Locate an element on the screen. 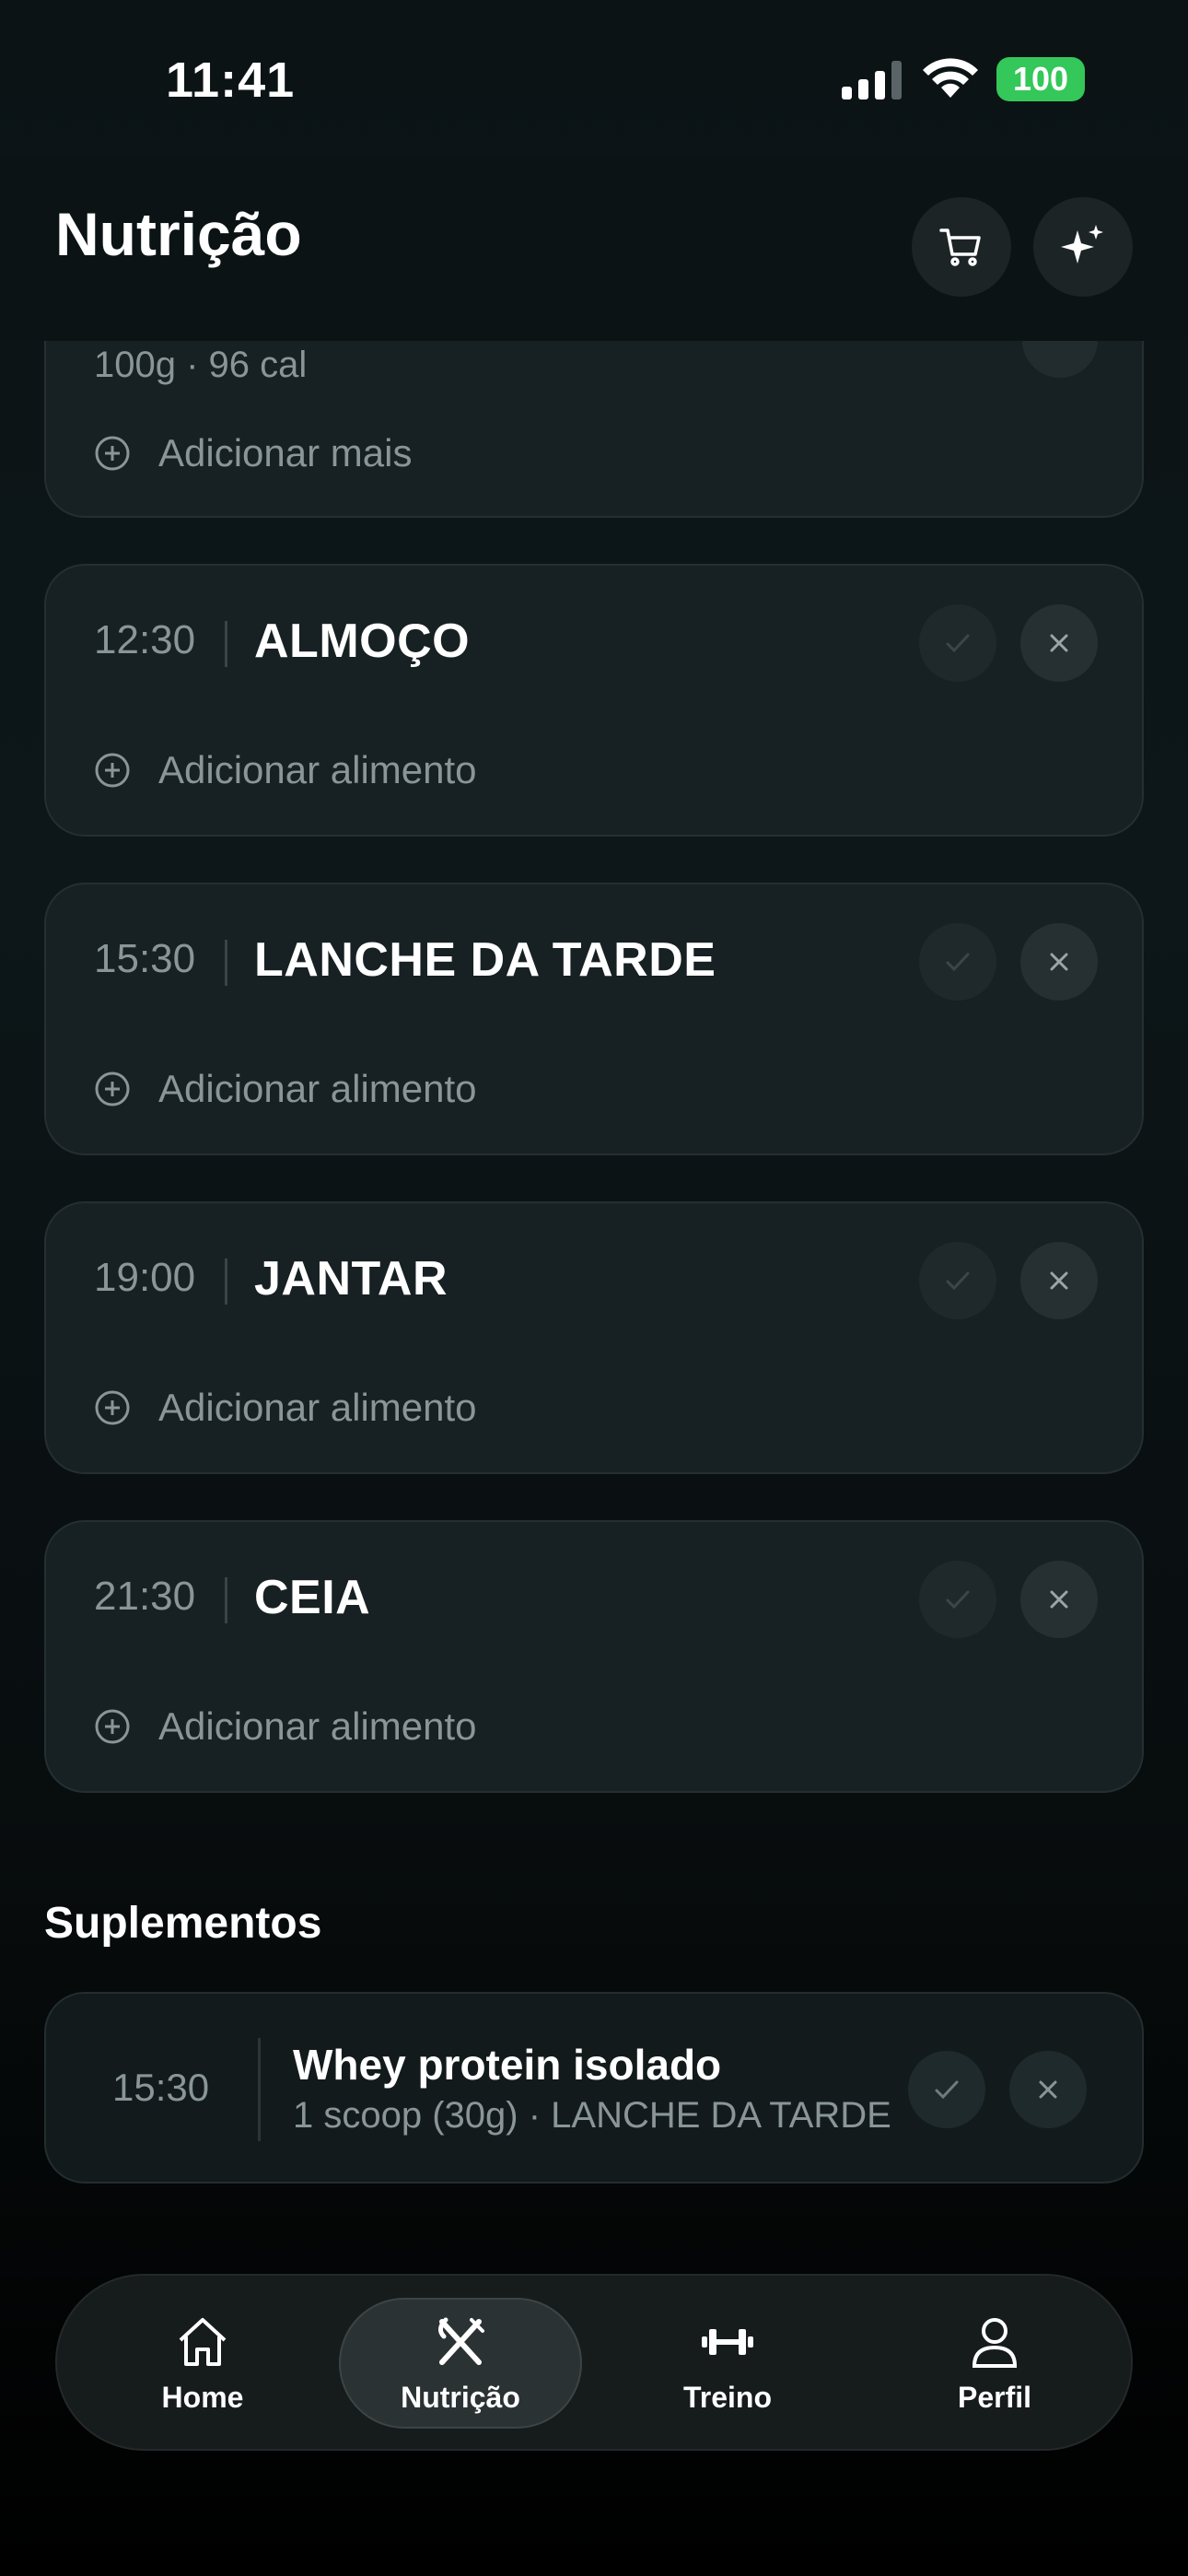 This screenshot has height=2576, width=1188. battery-indicator: 100 is located at coordinates (1040, 79).